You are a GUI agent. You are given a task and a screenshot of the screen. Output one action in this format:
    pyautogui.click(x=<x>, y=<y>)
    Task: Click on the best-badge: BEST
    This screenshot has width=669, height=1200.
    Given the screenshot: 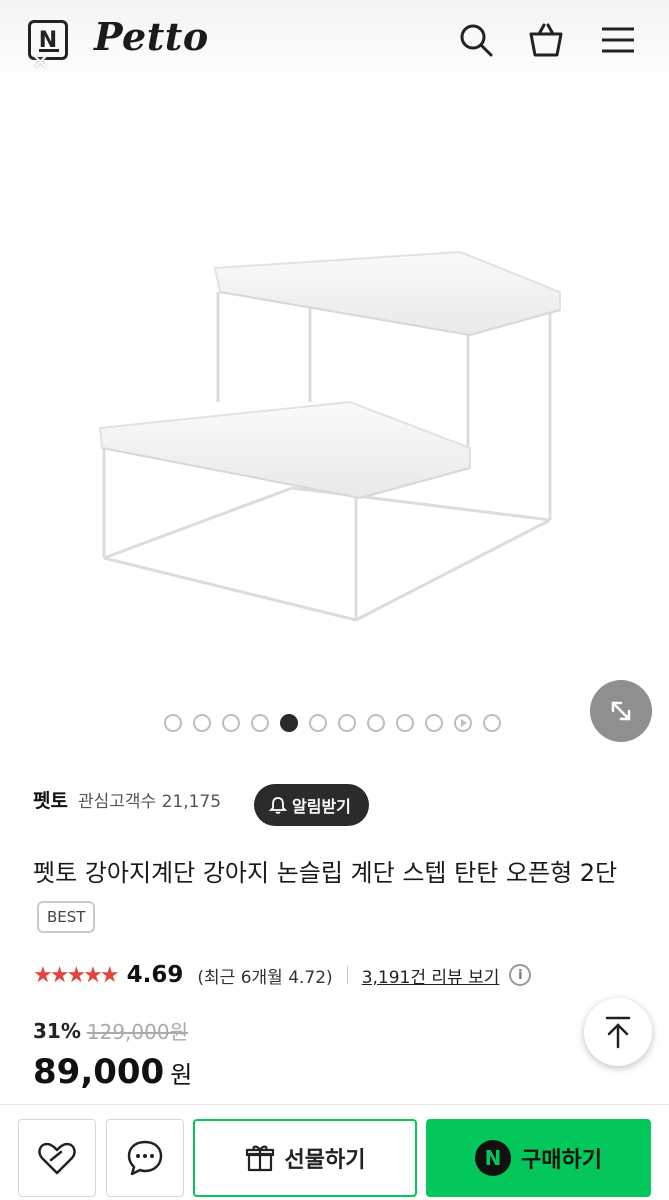 What is the action you would take?
    pyautogui.click(x=66, y=917)
    